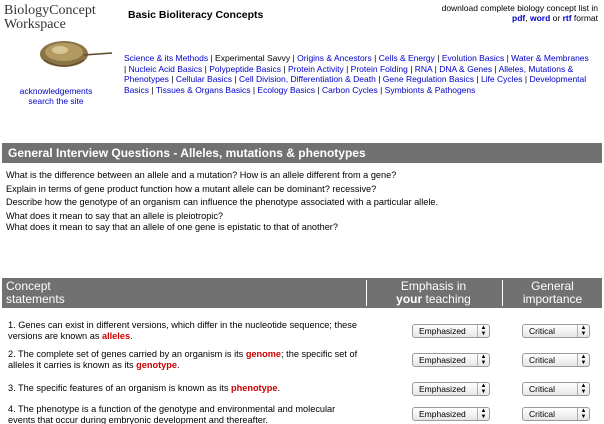  What do you see at coordinates (567, 18) in the screenshot?
I see `download-rtf-link: rtf` at bounding box center [567, 18].